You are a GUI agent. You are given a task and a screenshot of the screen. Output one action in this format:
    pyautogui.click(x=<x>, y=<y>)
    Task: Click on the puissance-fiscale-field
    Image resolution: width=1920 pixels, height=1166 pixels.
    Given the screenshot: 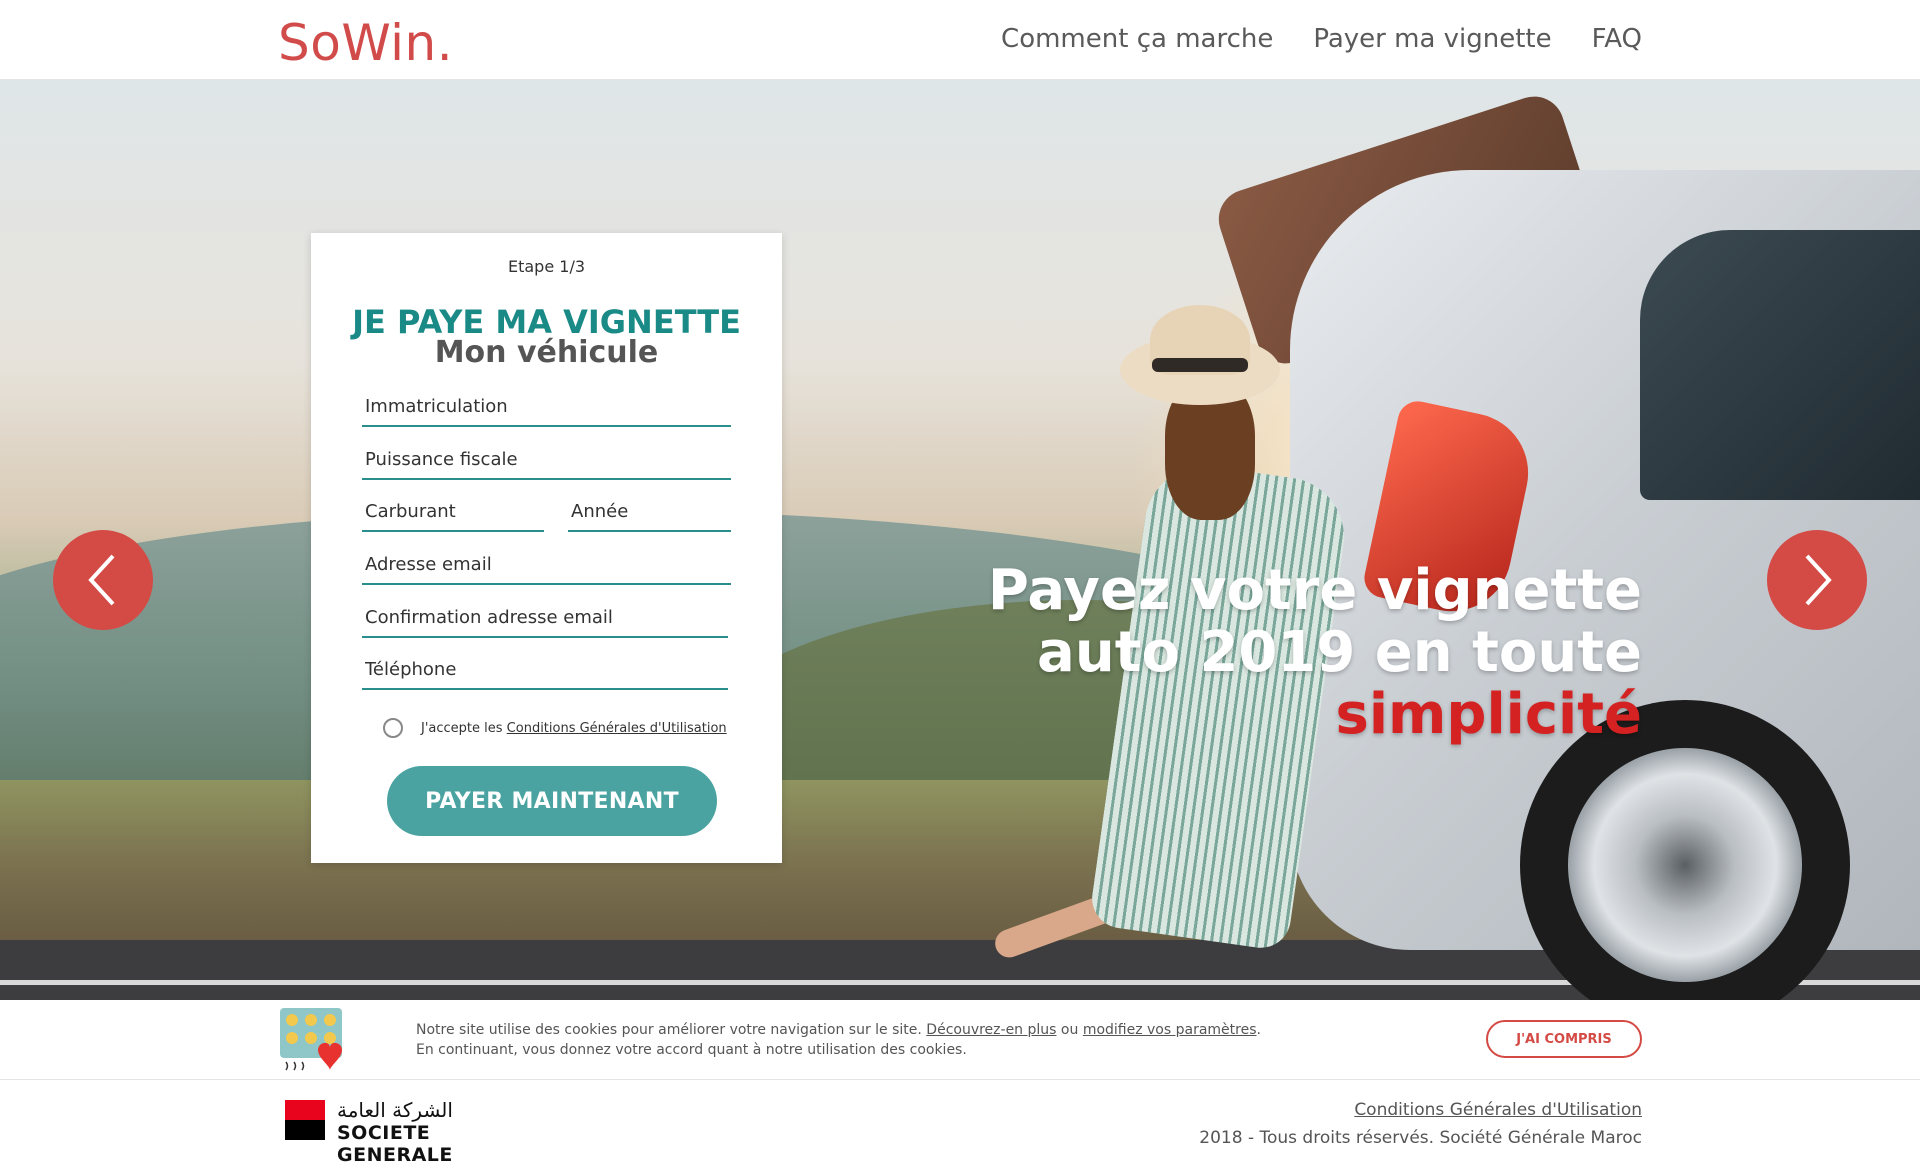 What is the action you would take?
    pyautogui.click(x=546, y=464)
    